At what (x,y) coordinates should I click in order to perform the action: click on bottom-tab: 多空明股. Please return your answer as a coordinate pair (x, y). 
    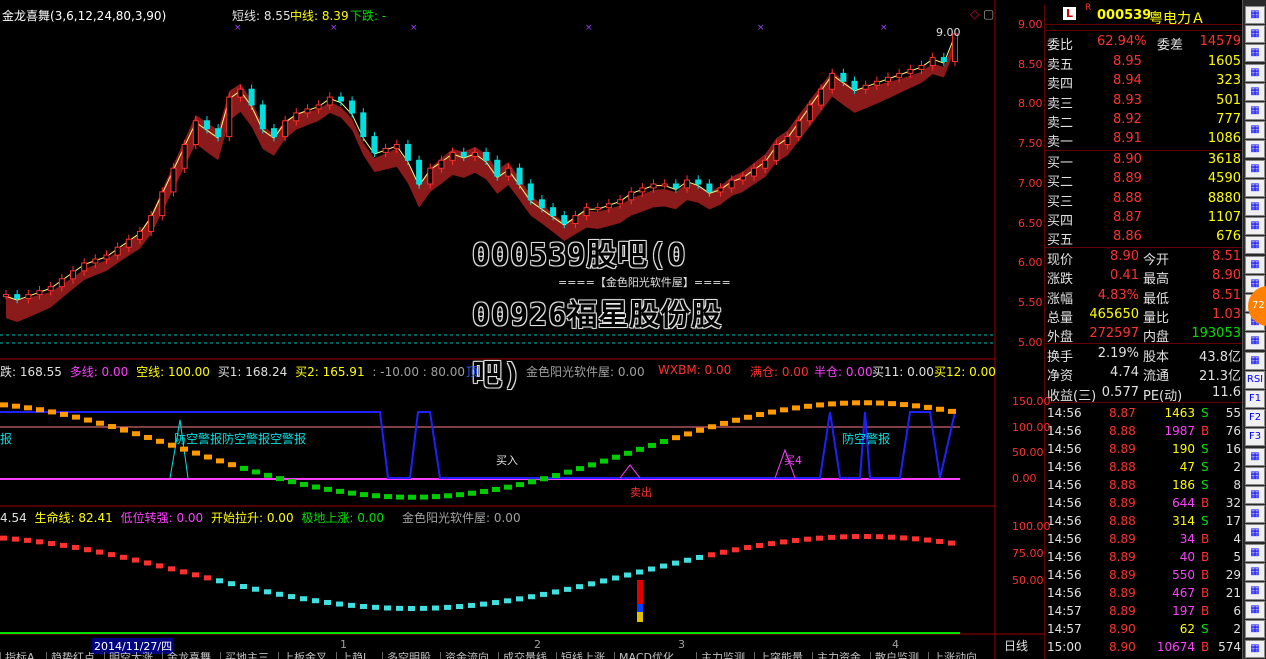
    Looking at the image, I should click on (408, 655).